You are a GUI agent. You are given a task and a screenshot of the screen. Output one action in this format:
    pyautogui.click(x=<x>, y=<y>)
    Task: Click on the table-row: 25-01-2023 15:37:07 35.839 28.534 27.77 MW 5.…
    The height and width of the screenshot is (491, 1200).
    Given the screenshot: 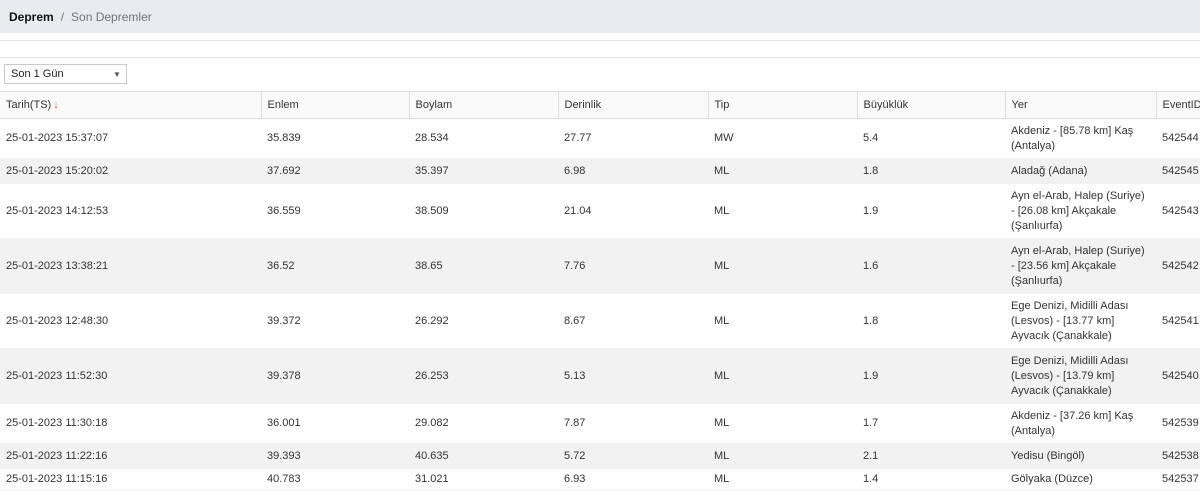 What is the action you would take?
    pyautogui.click(x=600, y=138)
    